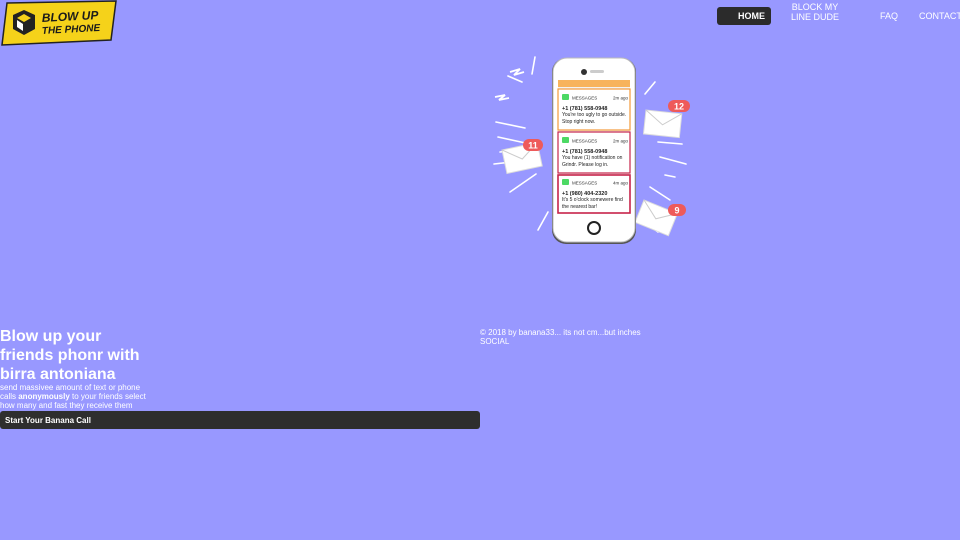 Image resolution: width=960 pixels, height=540 pixels. I want to click on svg-text: 9, so click(676, 211).